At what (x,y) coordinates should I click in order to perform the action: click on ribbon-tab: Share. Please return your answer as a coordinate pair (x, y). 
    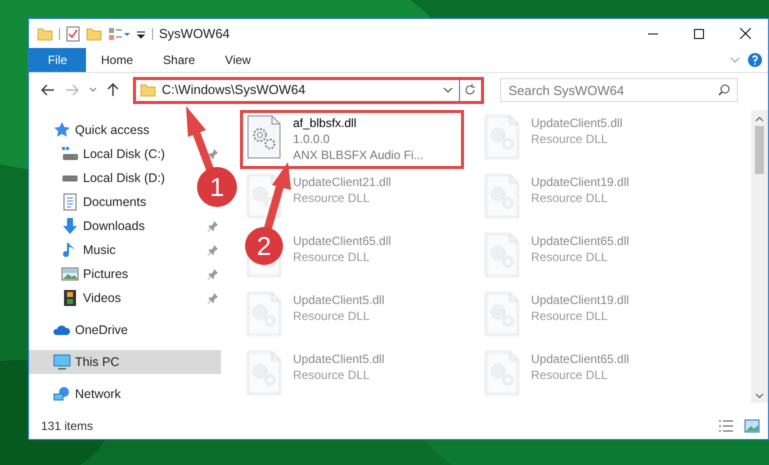
    Looking at the image, I should click on (179, 60).